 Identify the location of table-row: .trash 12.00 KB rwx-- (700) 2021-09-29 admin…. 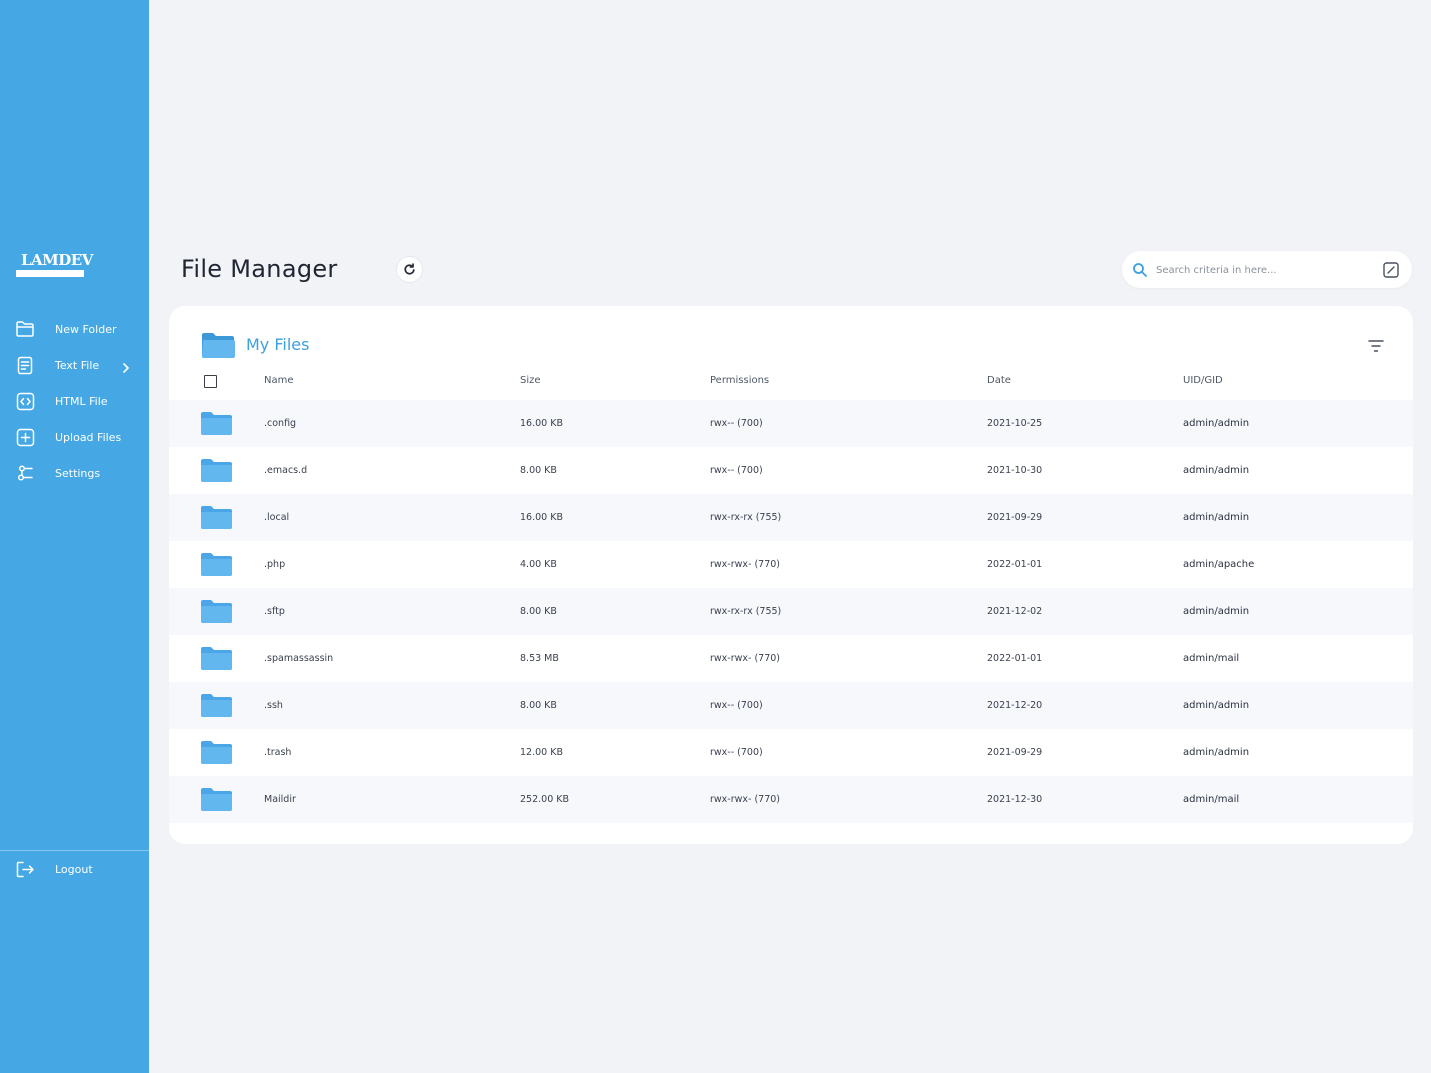
(791, 752).